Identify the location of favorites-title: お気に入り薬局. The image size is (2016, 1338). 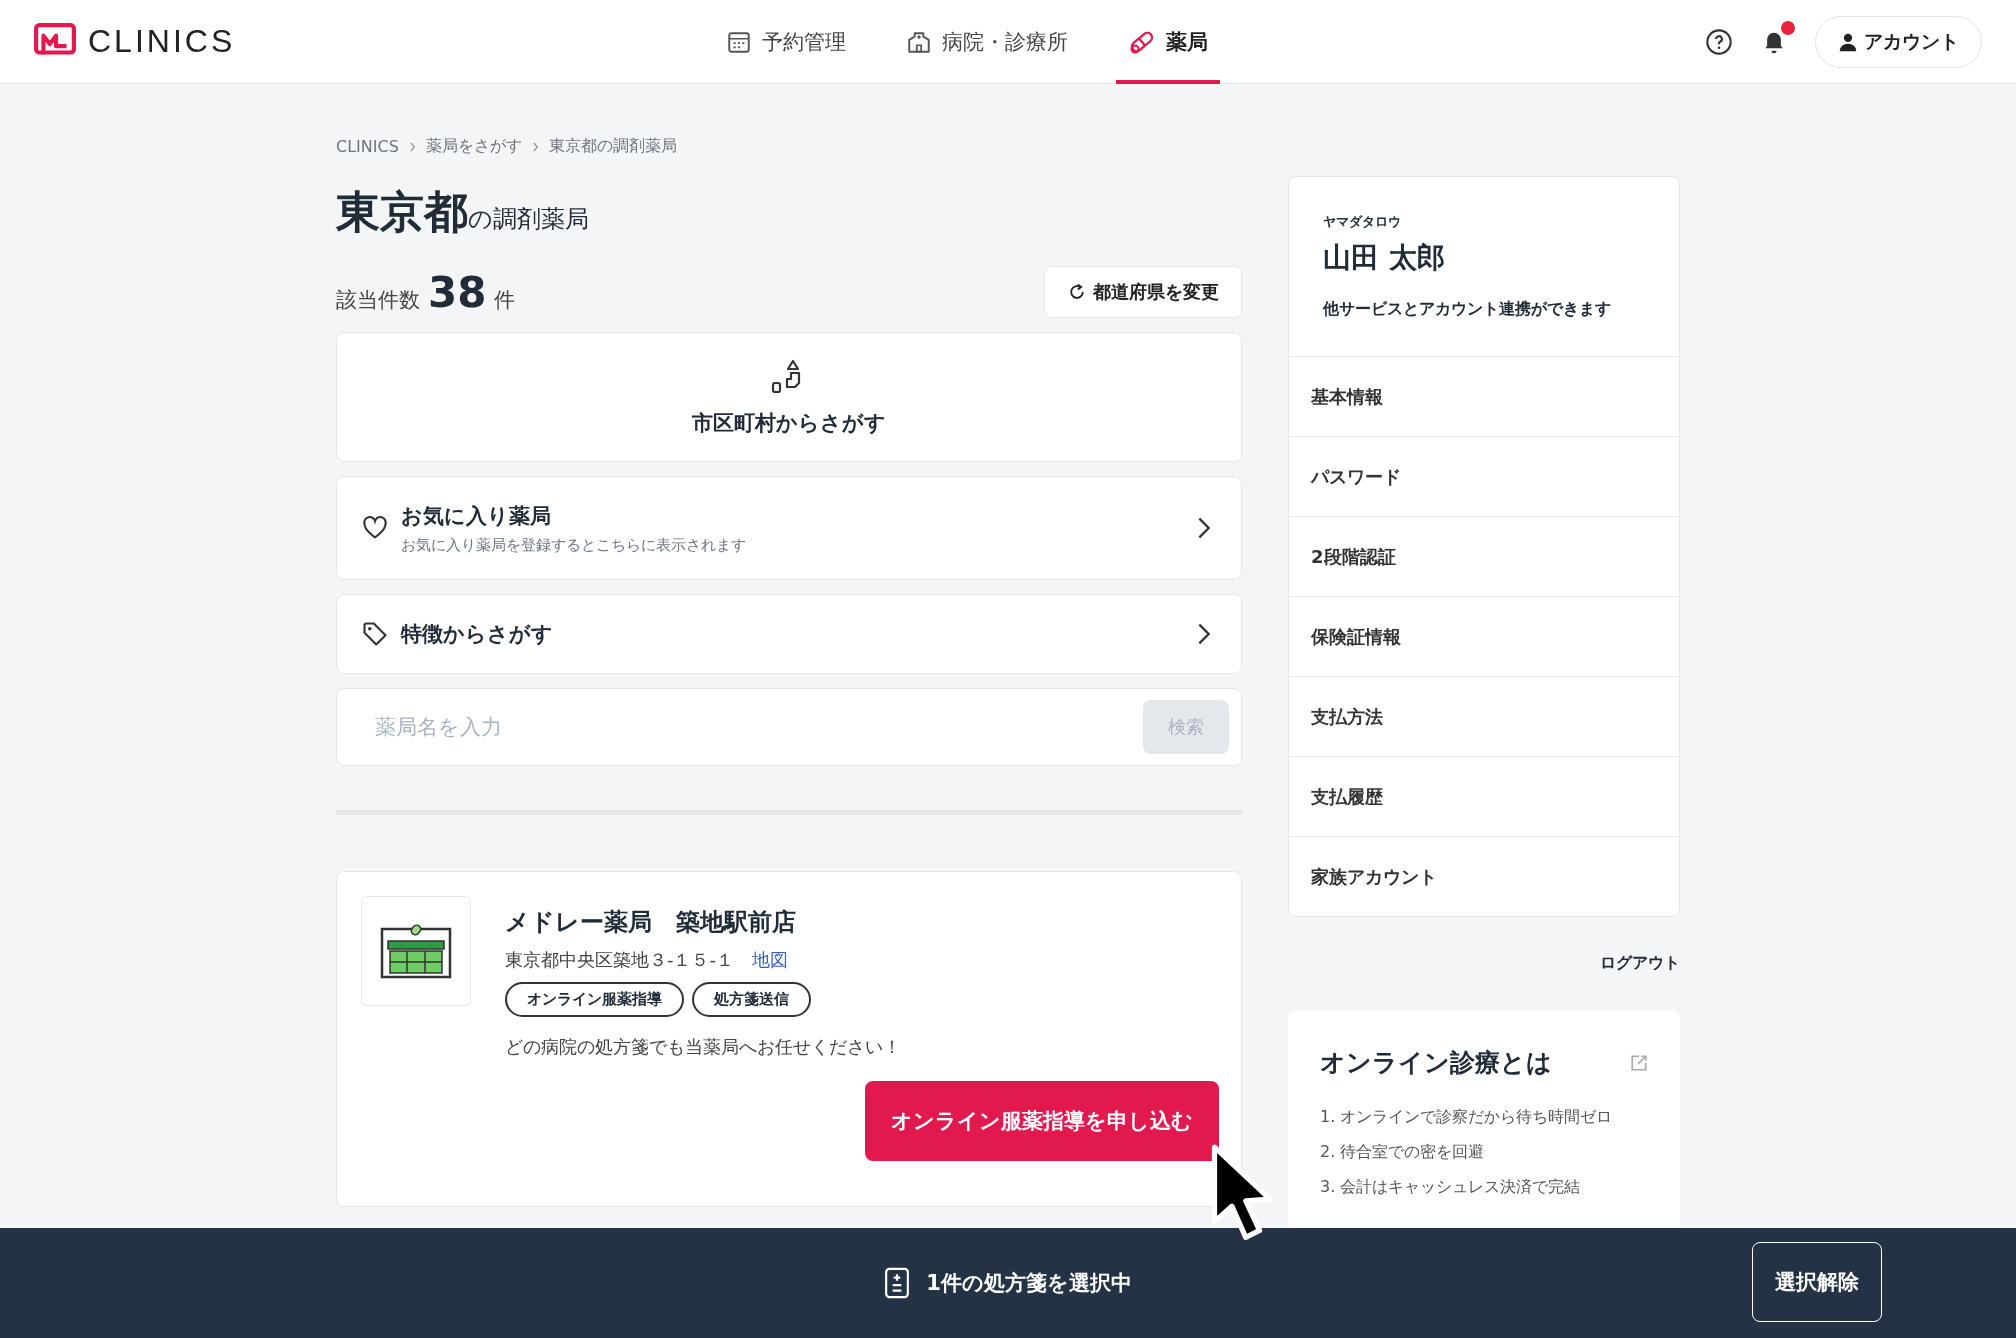
(476, 516).